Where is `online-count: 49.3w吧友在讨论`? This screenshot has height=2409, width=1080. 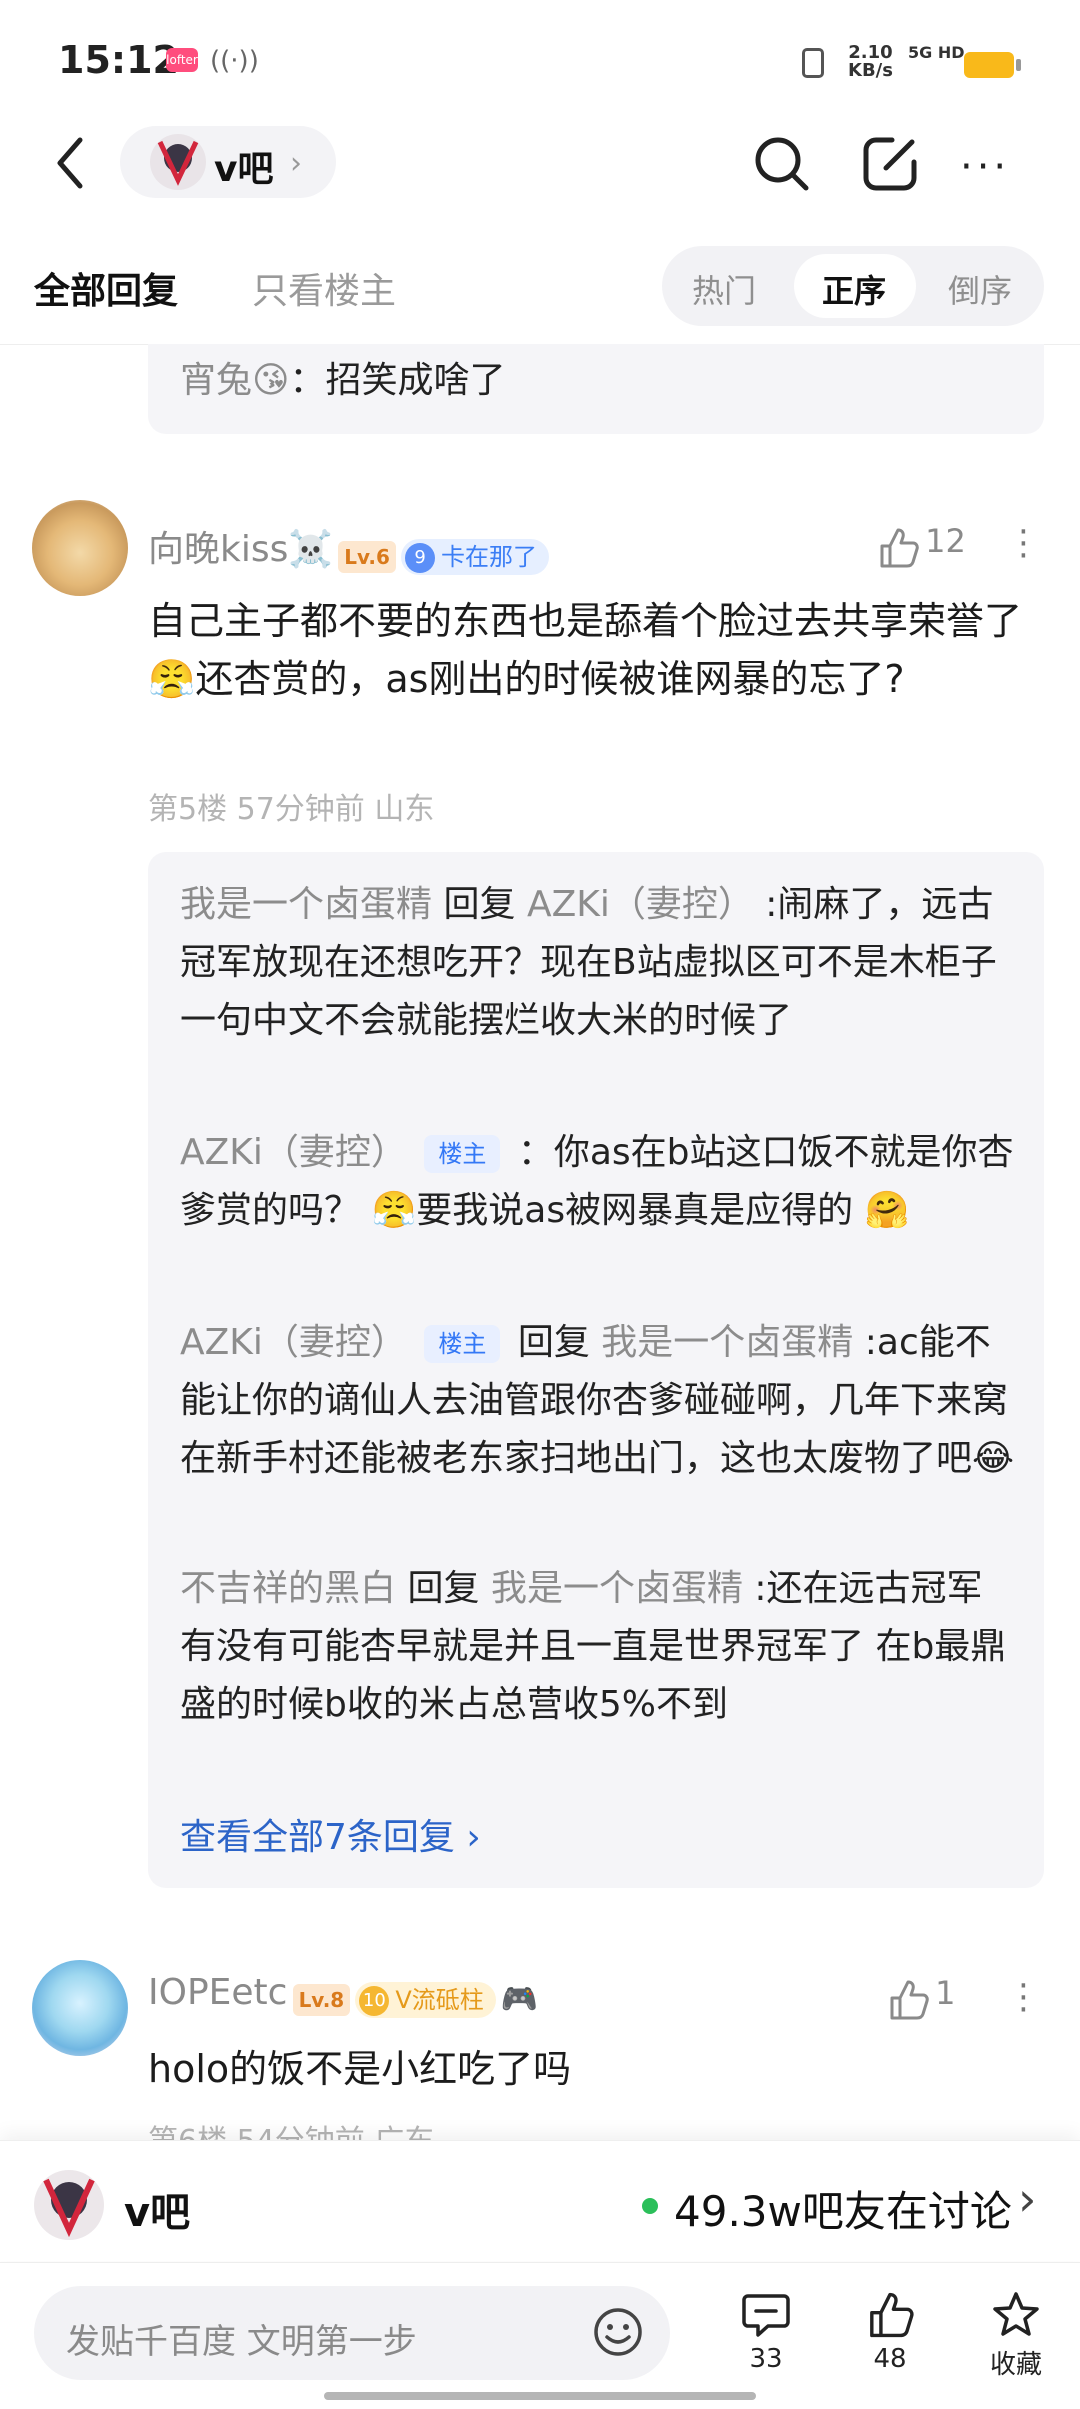 online-count: 49.3w吧友在讨论 is located at coordinates (843, 2208).